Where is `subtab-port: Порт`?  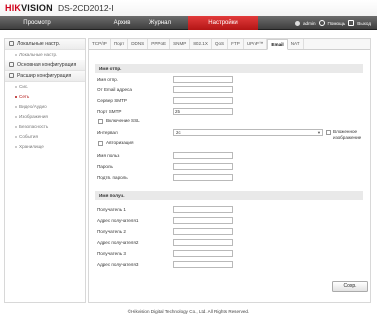 subtab-port: Порт is located at coordinates (120, 44).